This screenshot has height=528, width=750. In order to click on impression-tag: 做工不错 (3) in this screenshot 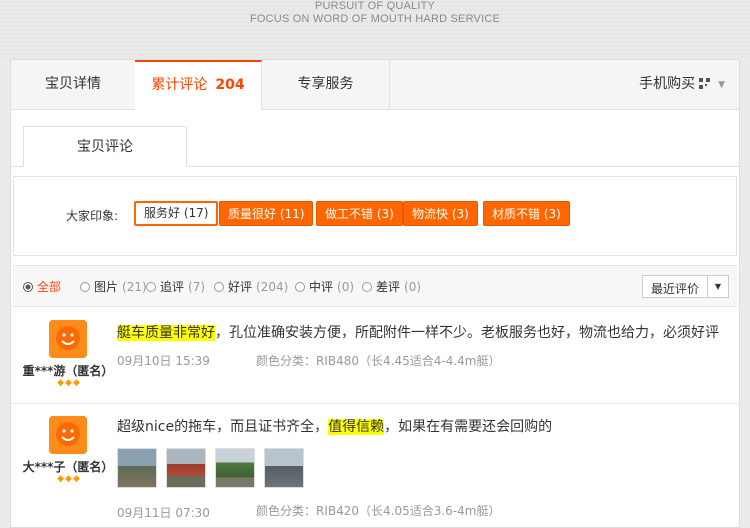, I will do `click(359, 213)`.